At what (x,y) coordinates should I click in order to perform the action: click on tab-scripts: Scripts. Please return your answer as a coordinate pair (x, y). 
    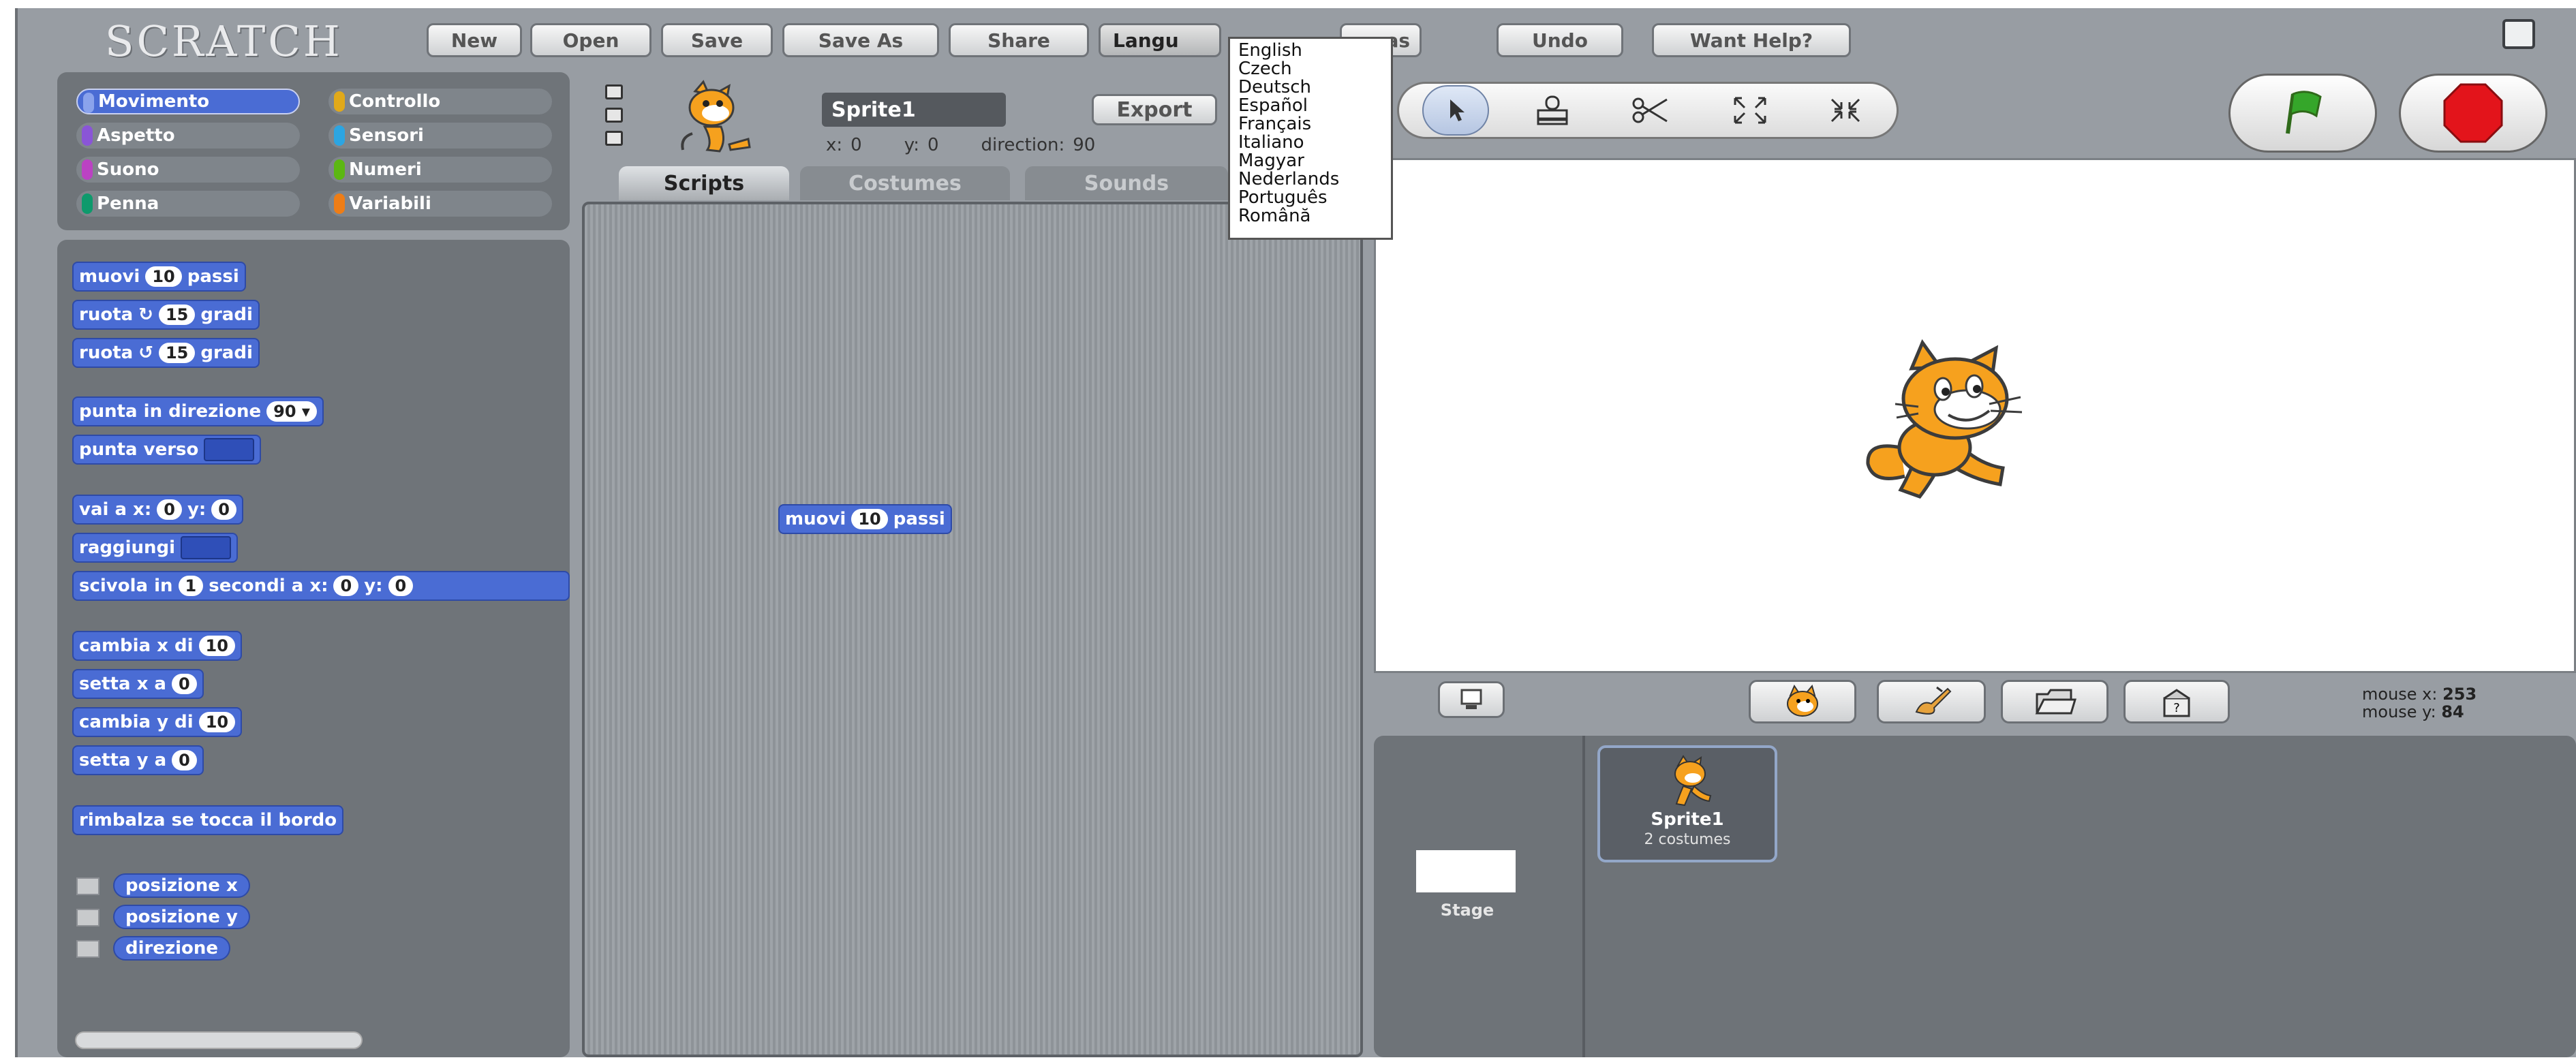
    Looking at the image, I should click on (704, 183).